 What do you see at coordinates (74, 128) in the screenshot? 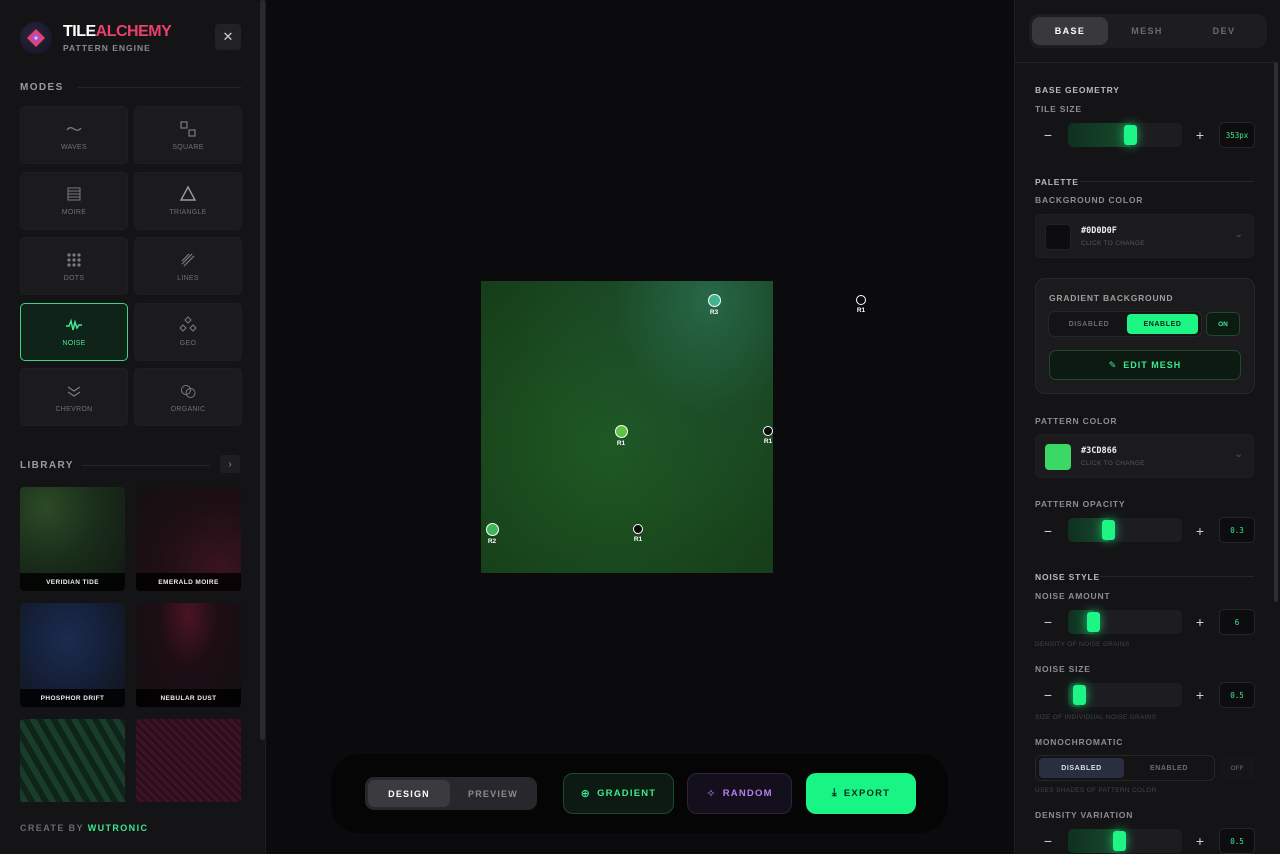
I see `wave-icon` at bounding box center [74, 128].